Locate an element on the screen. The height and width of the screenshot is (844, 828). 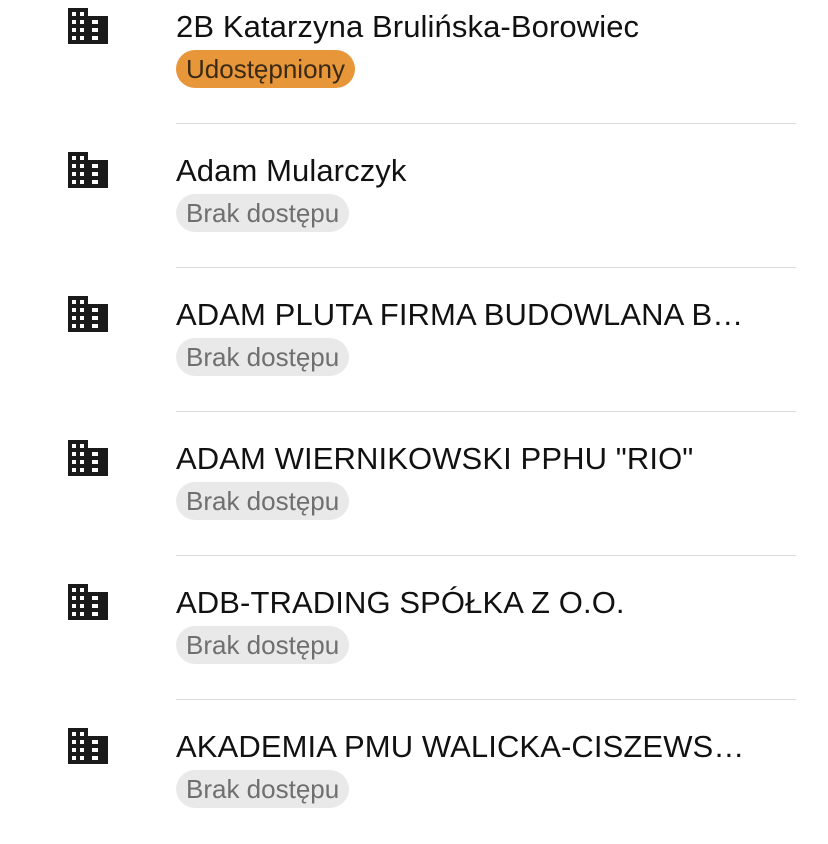
company-name: Adam Mularczyk is located at coordinates (291, 170).